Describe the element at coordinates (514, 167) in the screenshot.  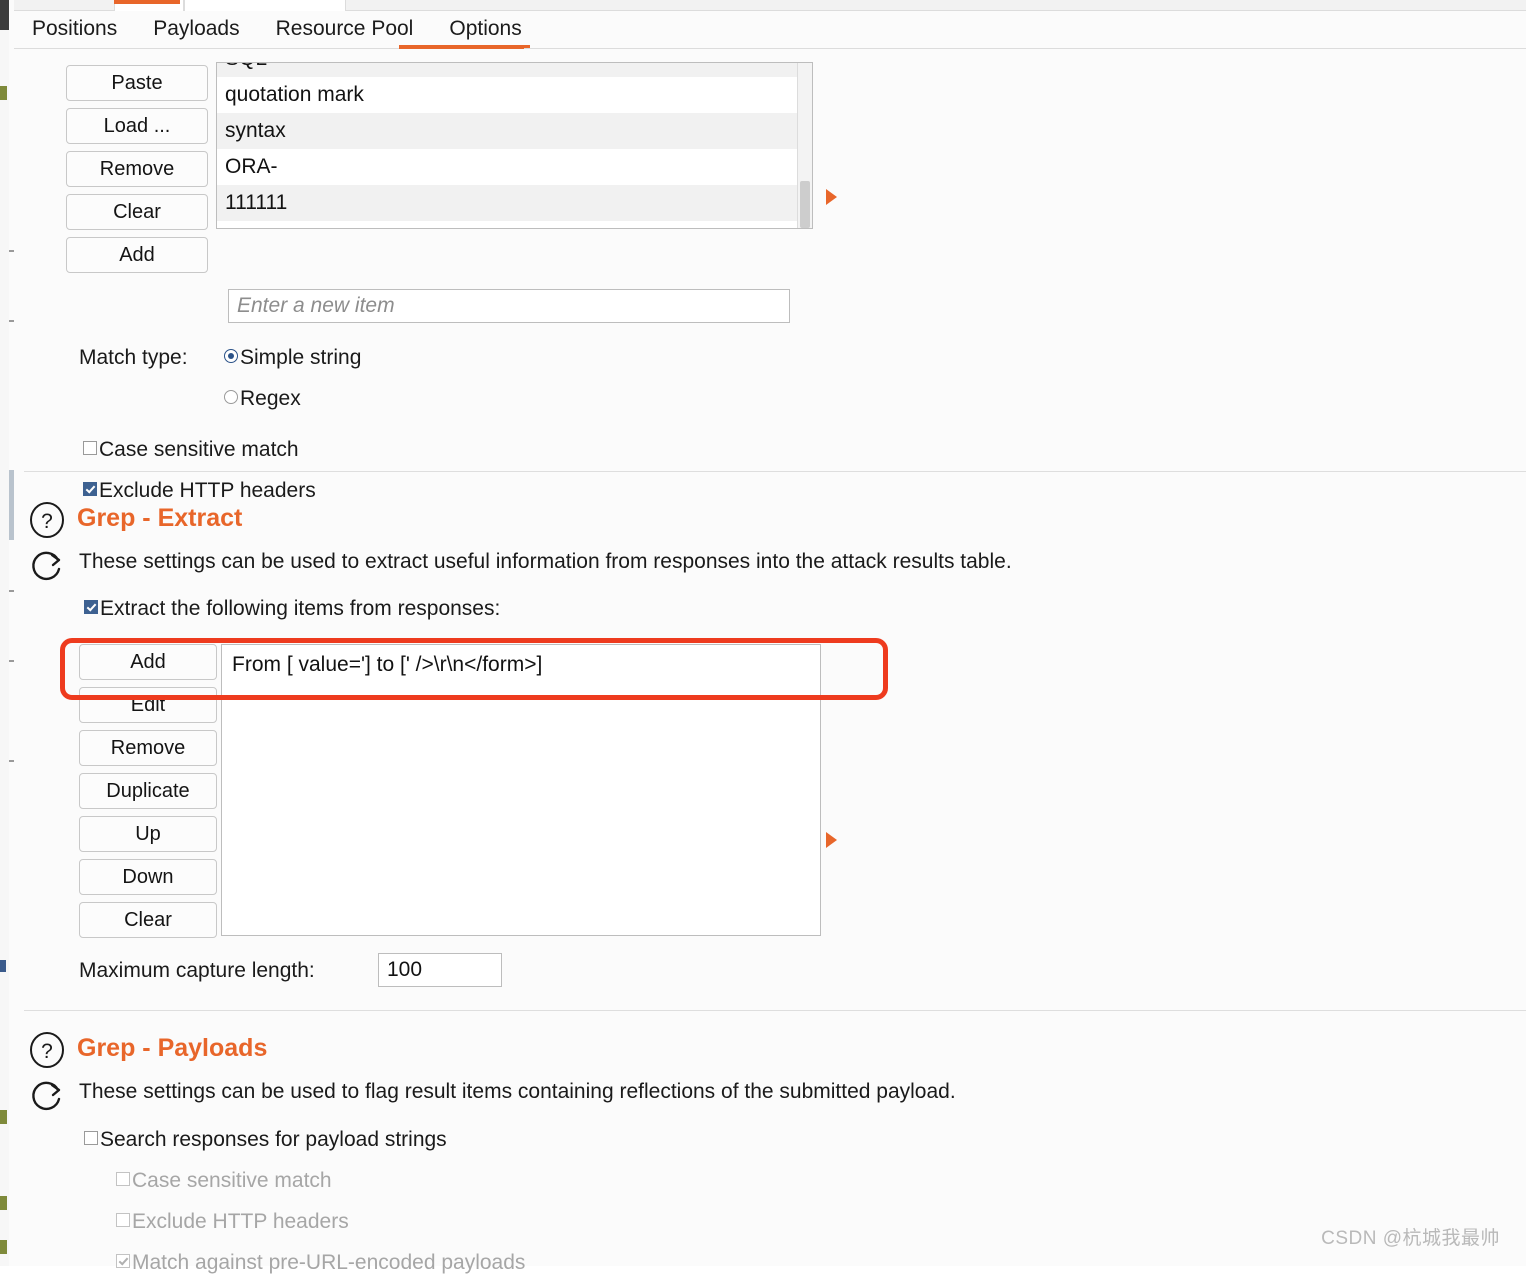
I see `list-item: ORA-` at that location.